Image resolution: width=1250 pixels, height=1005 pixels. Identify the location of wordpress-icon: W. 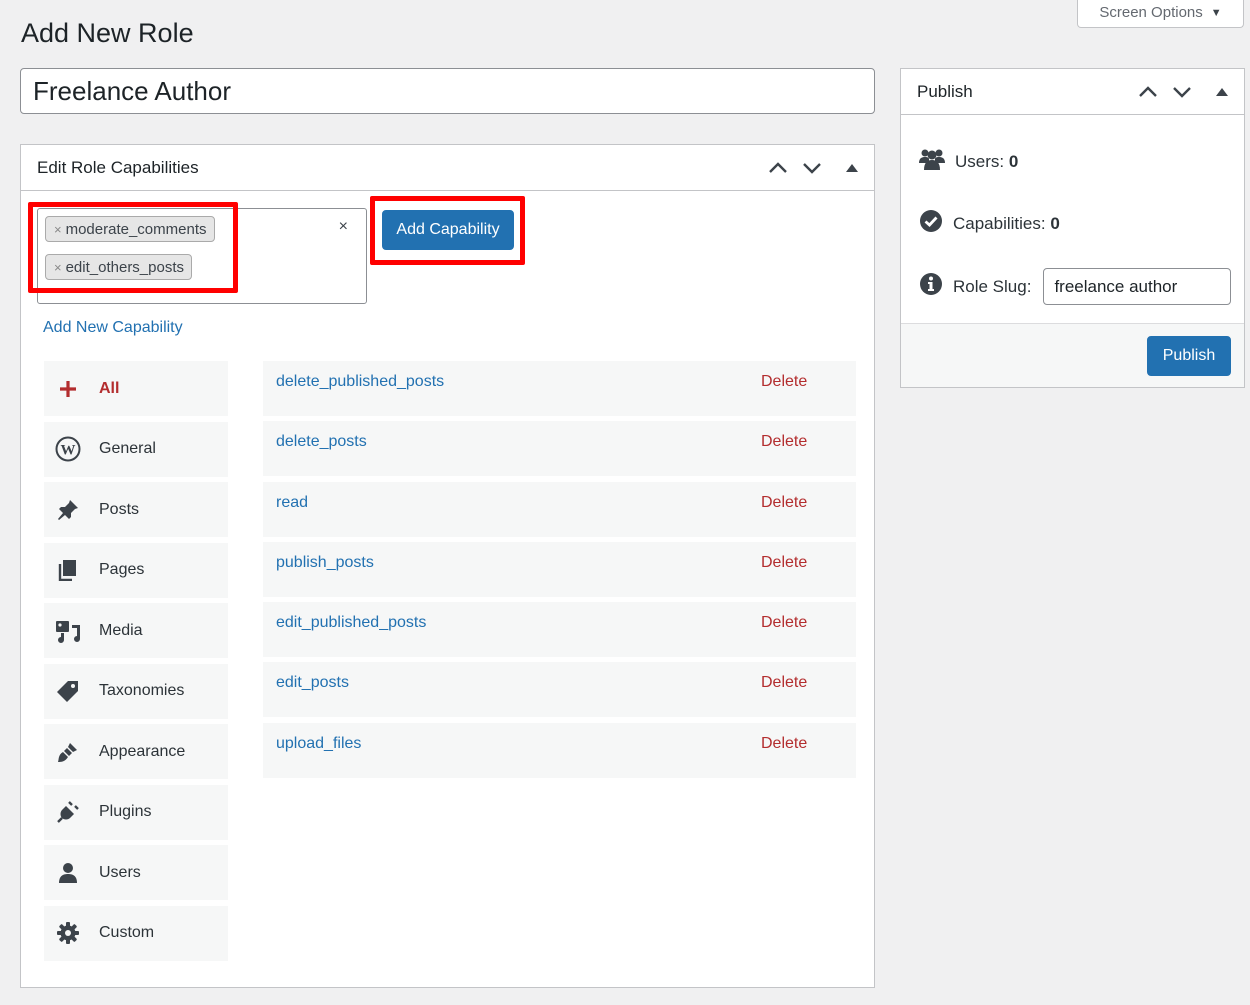
(68, 449).